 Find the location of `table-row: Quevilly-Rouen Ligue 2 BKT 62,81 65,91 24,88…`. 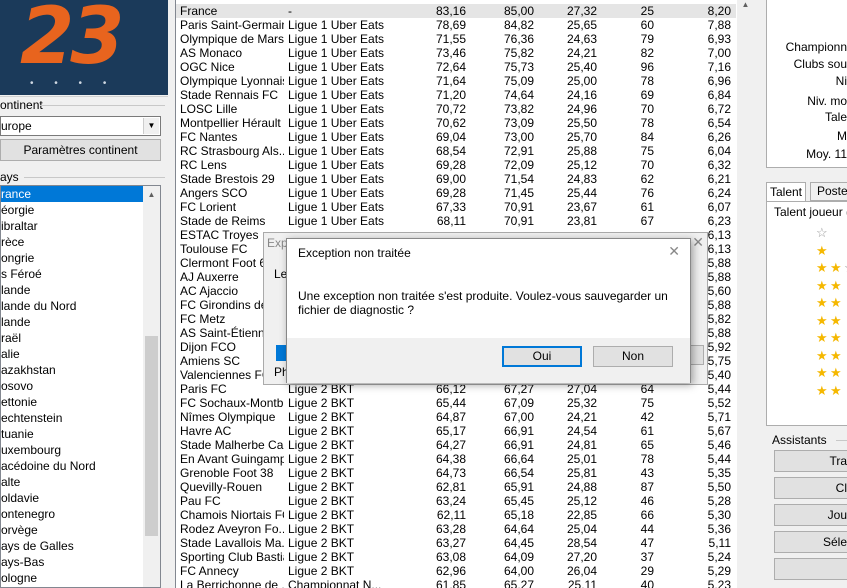

table-row: Quevilly-Rouen Ligue 2 BKT 62,81 65,91 24,88… is located at coordinates (456, 487).